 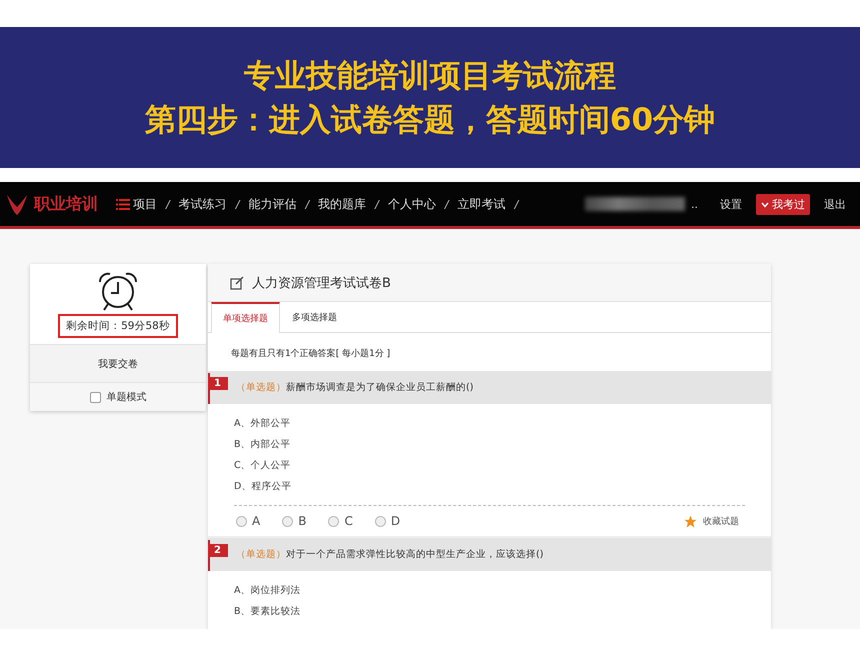 I want to click on menu-icon, so click(x=123, y=204).